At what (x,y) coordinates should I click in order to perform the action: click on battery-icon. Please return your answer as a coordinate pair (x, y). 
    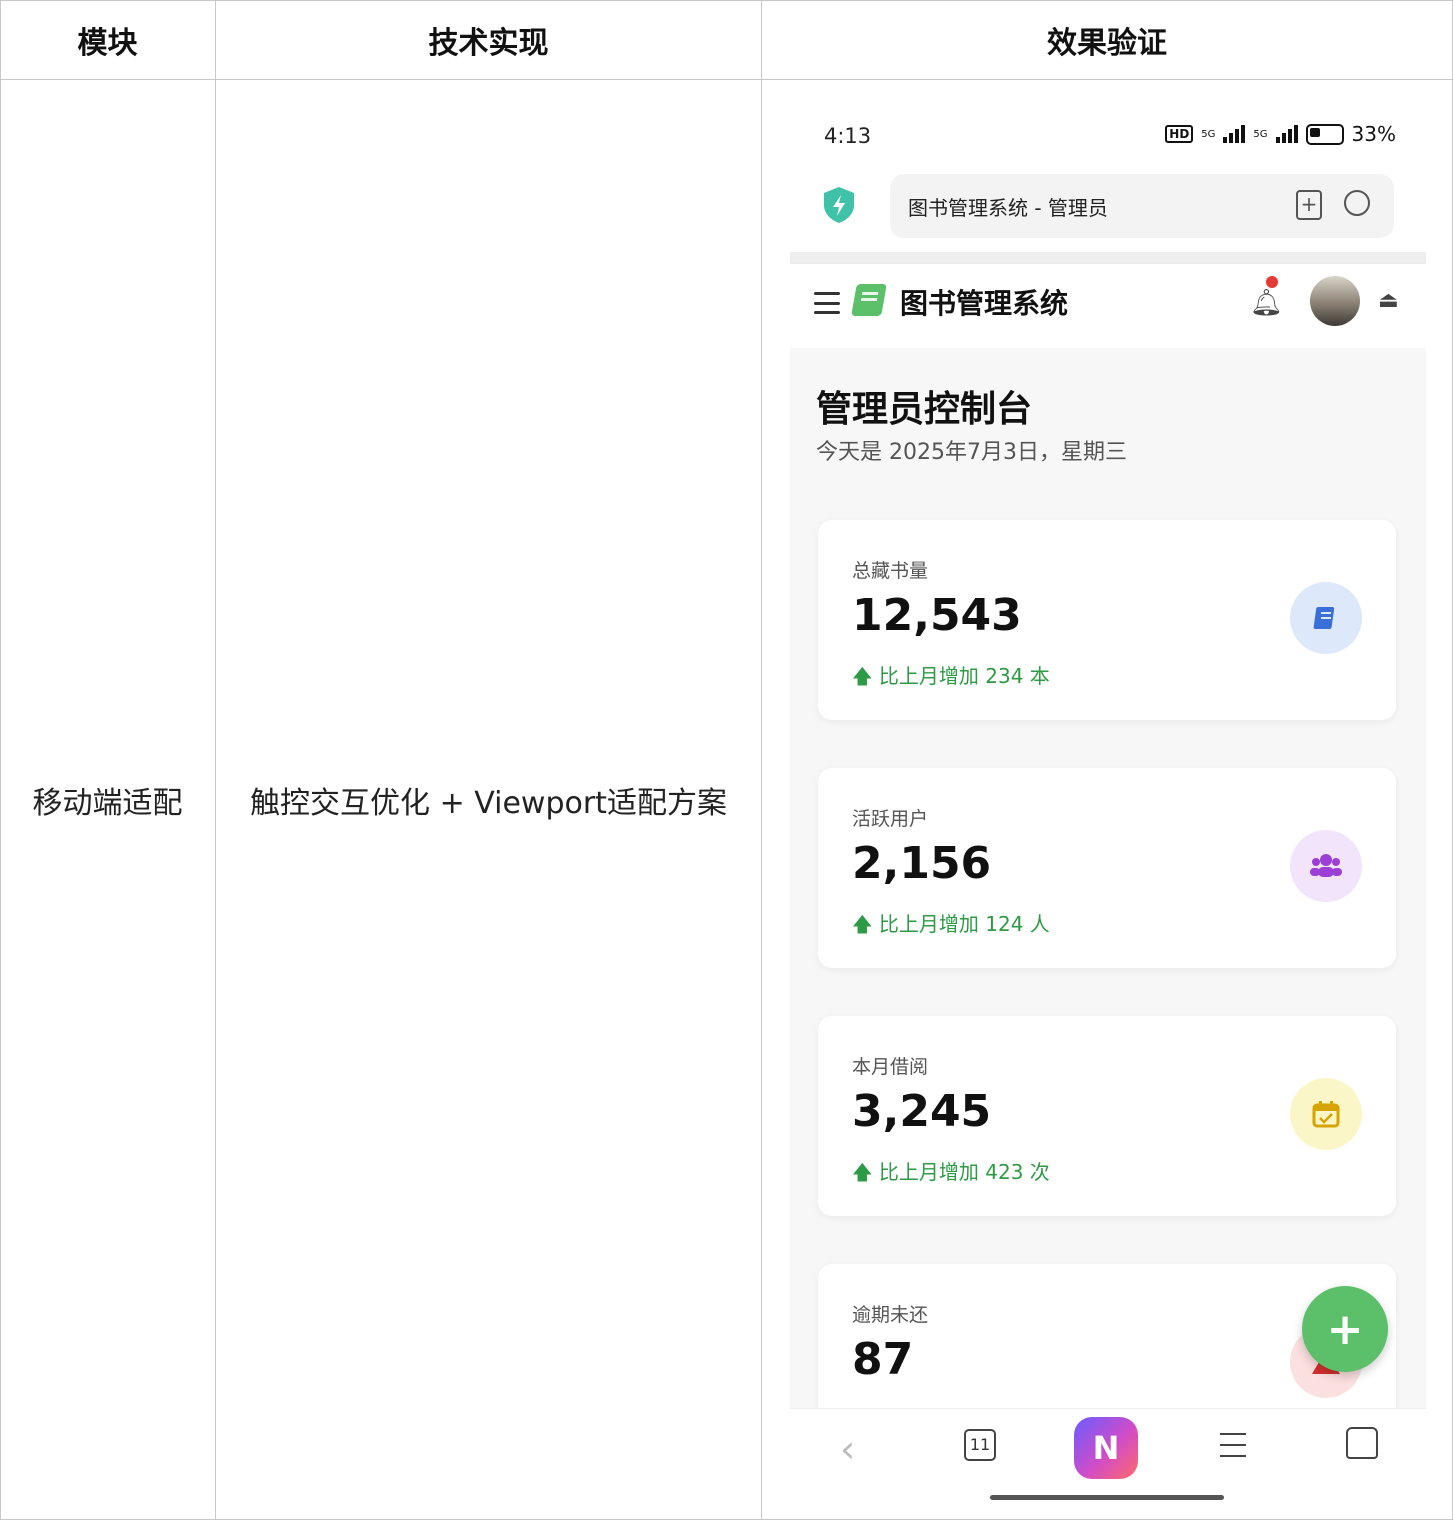
    Looking at the image, I should click on (1324, 134).